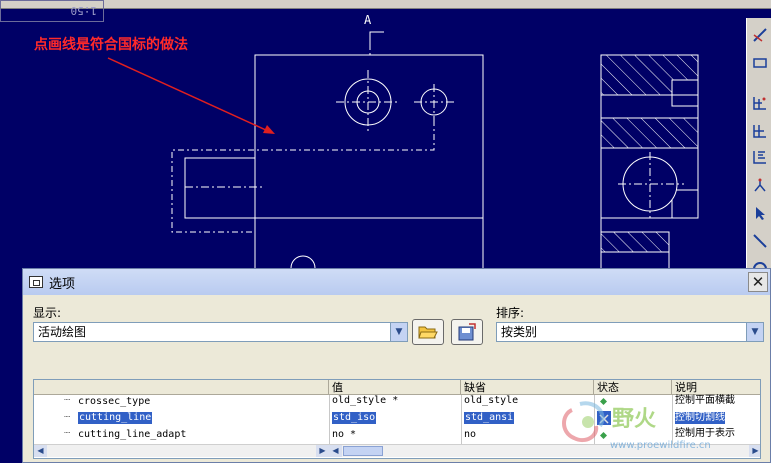 The width and height of the screenshot is (771, 463). What do you see at coordinates (634, 419) in the screenshot?
I see `svg-text: 野火` at bounding box center [634, 419].